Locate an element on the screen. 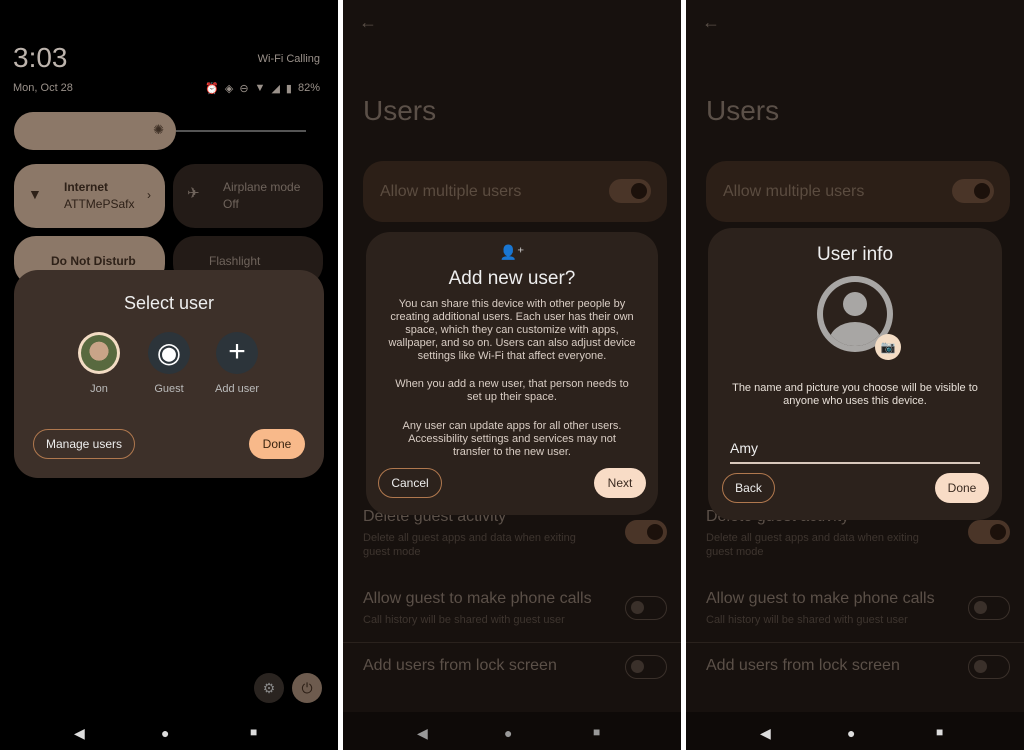 The height and width of the screenshot is (750, 1024). account-circle-icon: ◉ is located at coordinates (169, 352).